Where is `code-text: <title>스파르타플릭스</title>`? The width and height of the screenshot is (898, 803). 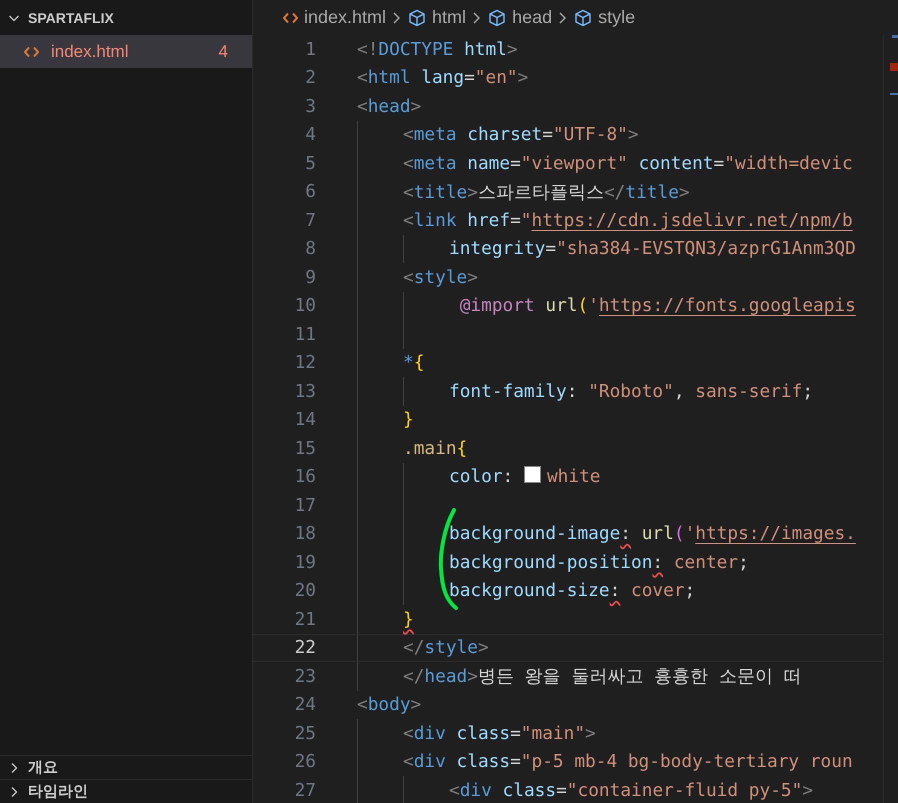 code-text: <title>스파르타플릭스</title> is located at coordinates (546, 192).